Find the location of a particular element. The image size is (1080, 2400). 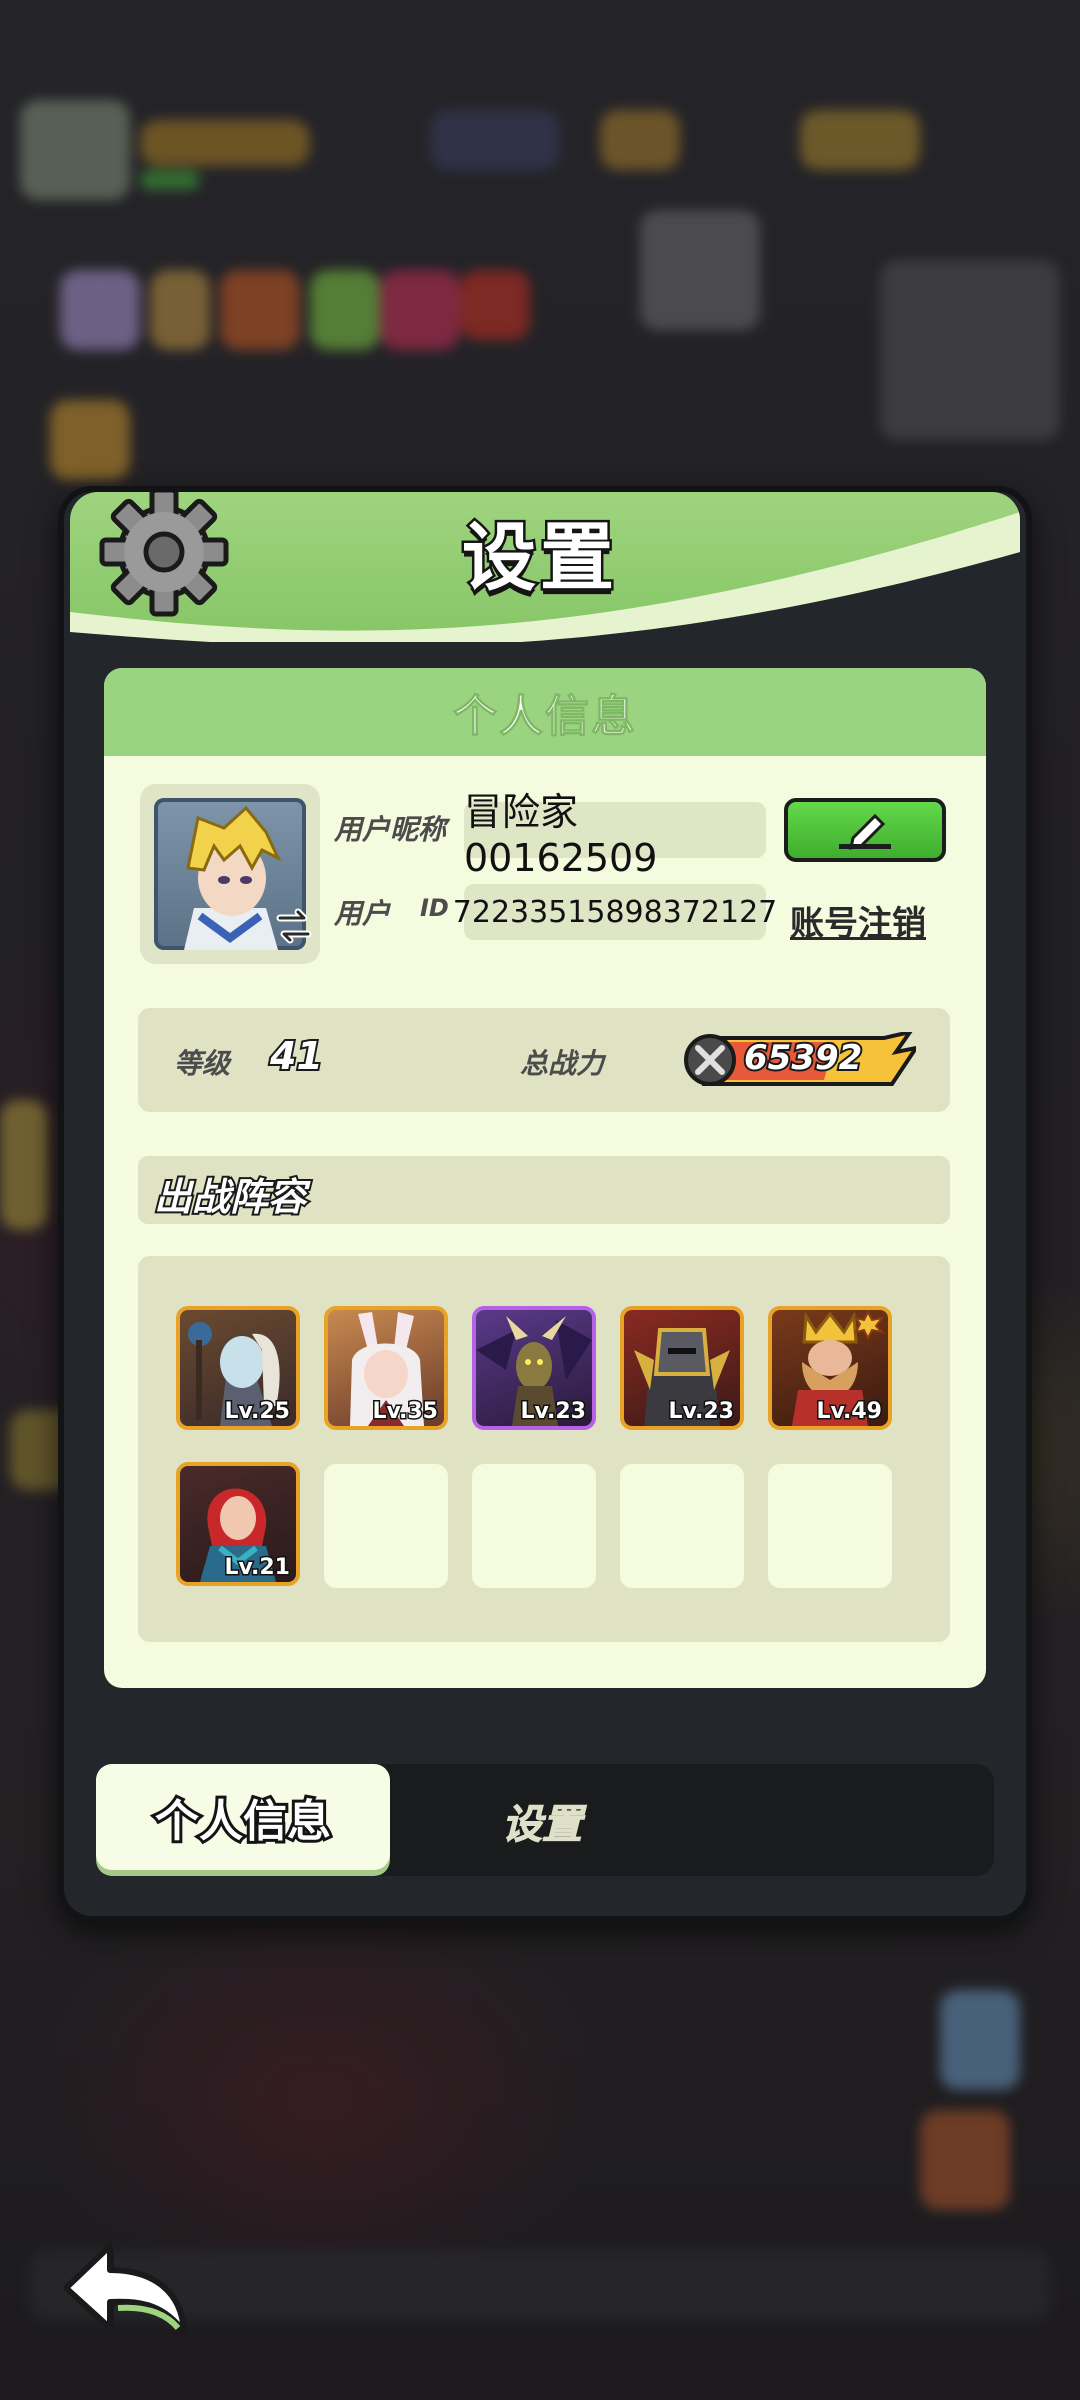

lineup-grid: Lv.25 Lv.35 Lv.23 Lv.23 Lv.49 Lv.21 is located at coordinates (544, 1449).